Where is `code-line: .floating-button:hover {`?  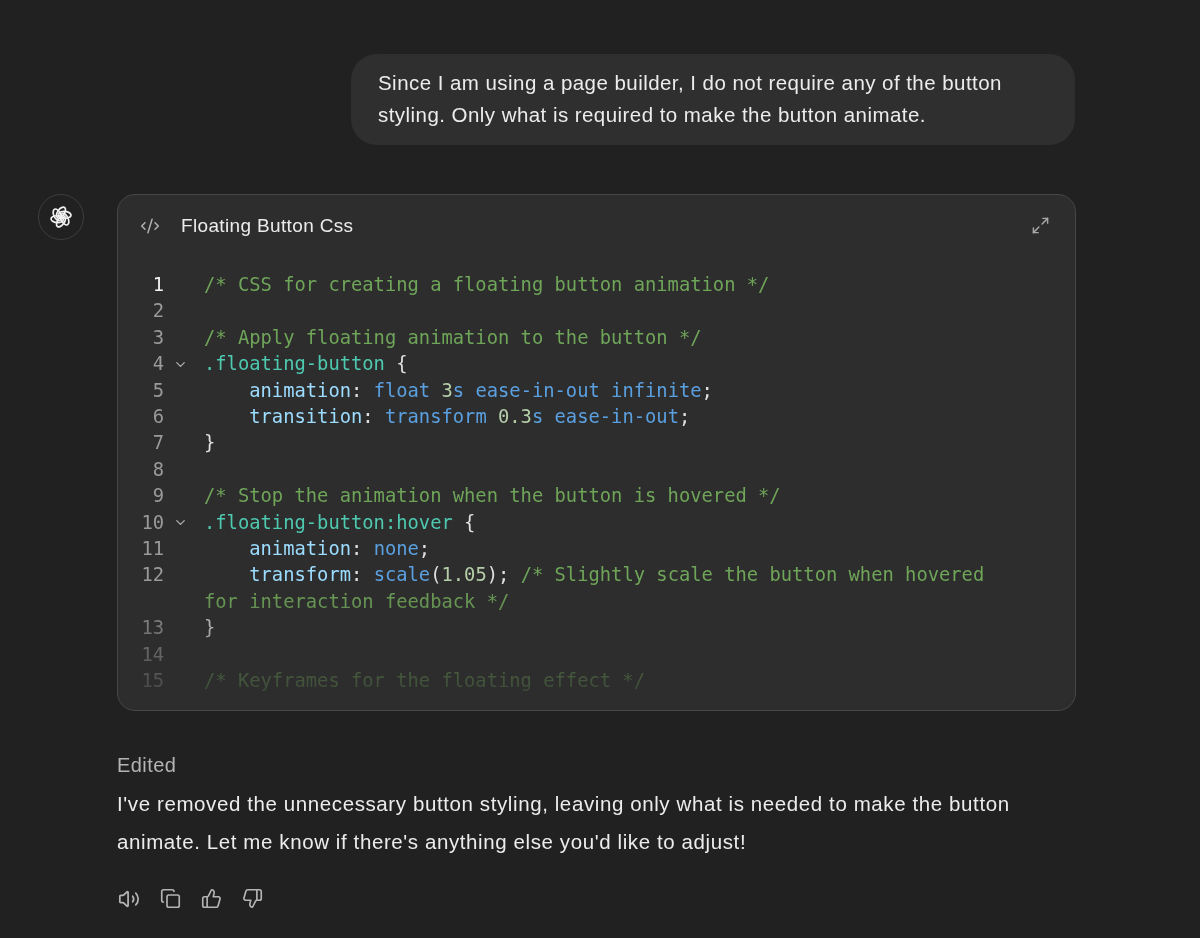 code-line: .floating-button:hover { is located at coordinates (340, 522).